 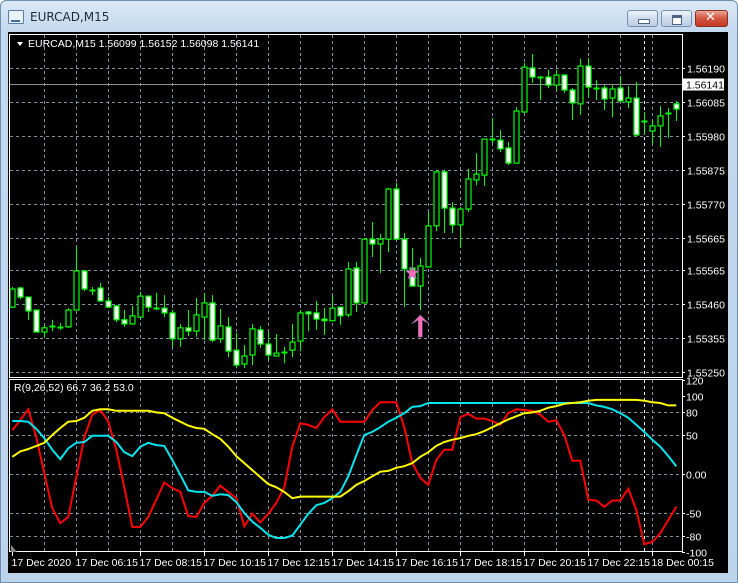 What do you see at coordinates (706, 172) in the screenshot?
I see `price-tick-label: 1.55875` at bounding box center [706, 172].